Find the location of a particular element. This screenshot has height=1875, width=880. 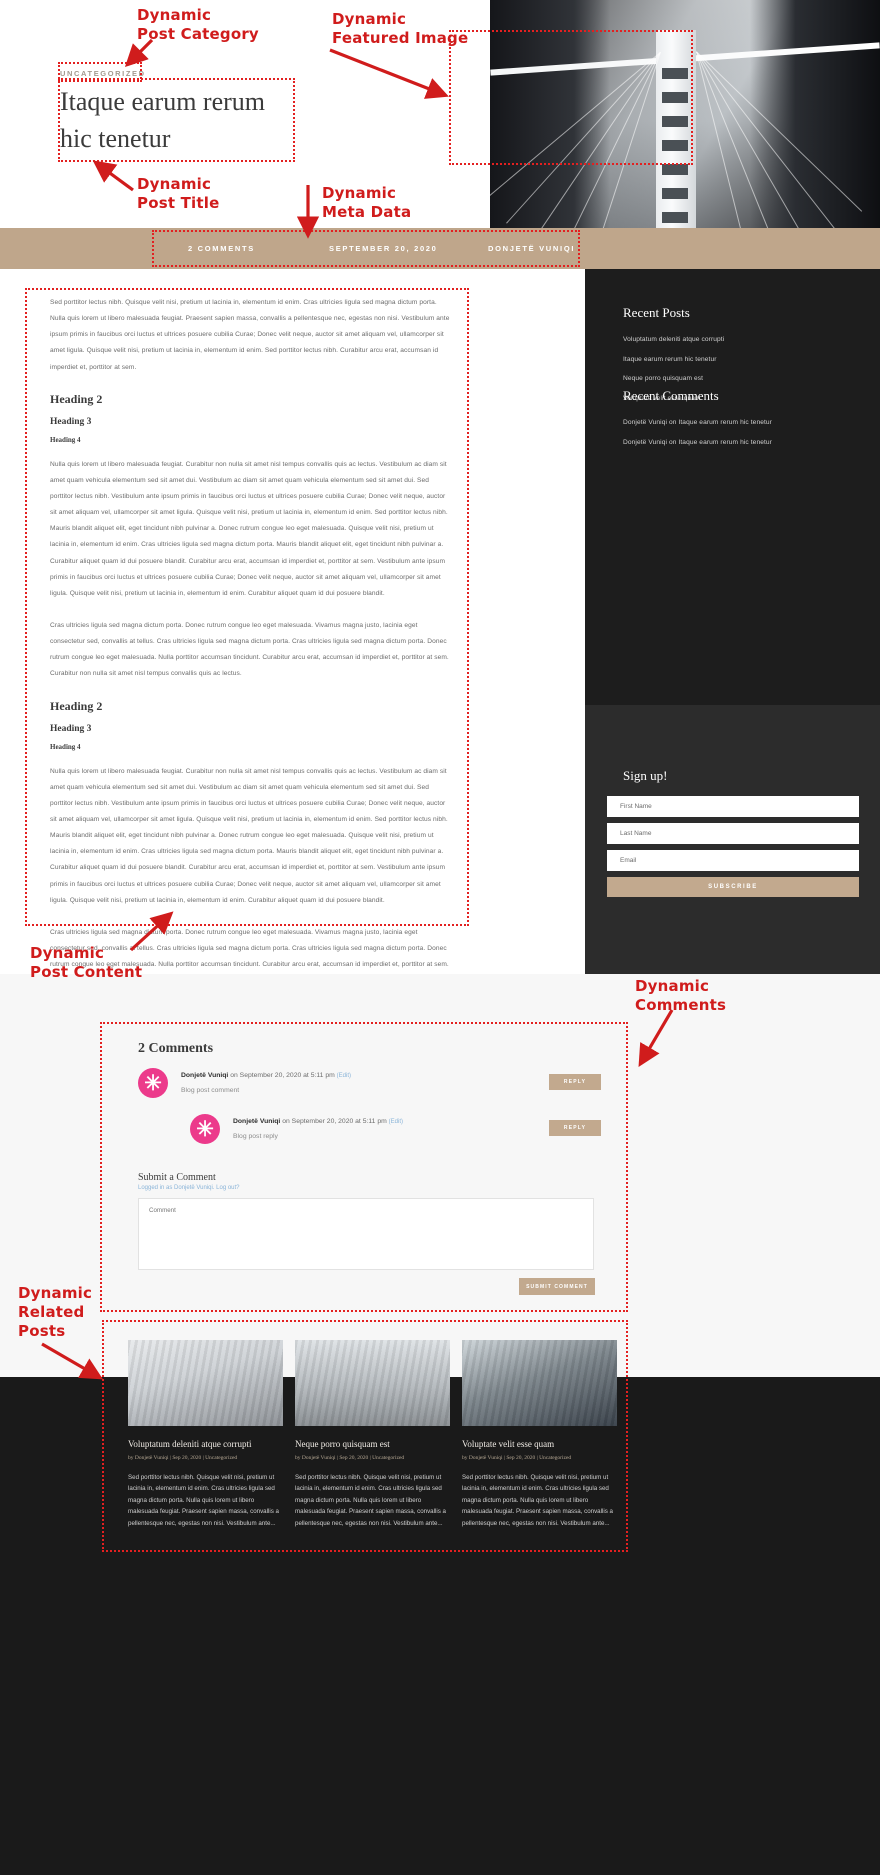

annotation-comments: Dynamic Comments is located at coordinates (681, 995).